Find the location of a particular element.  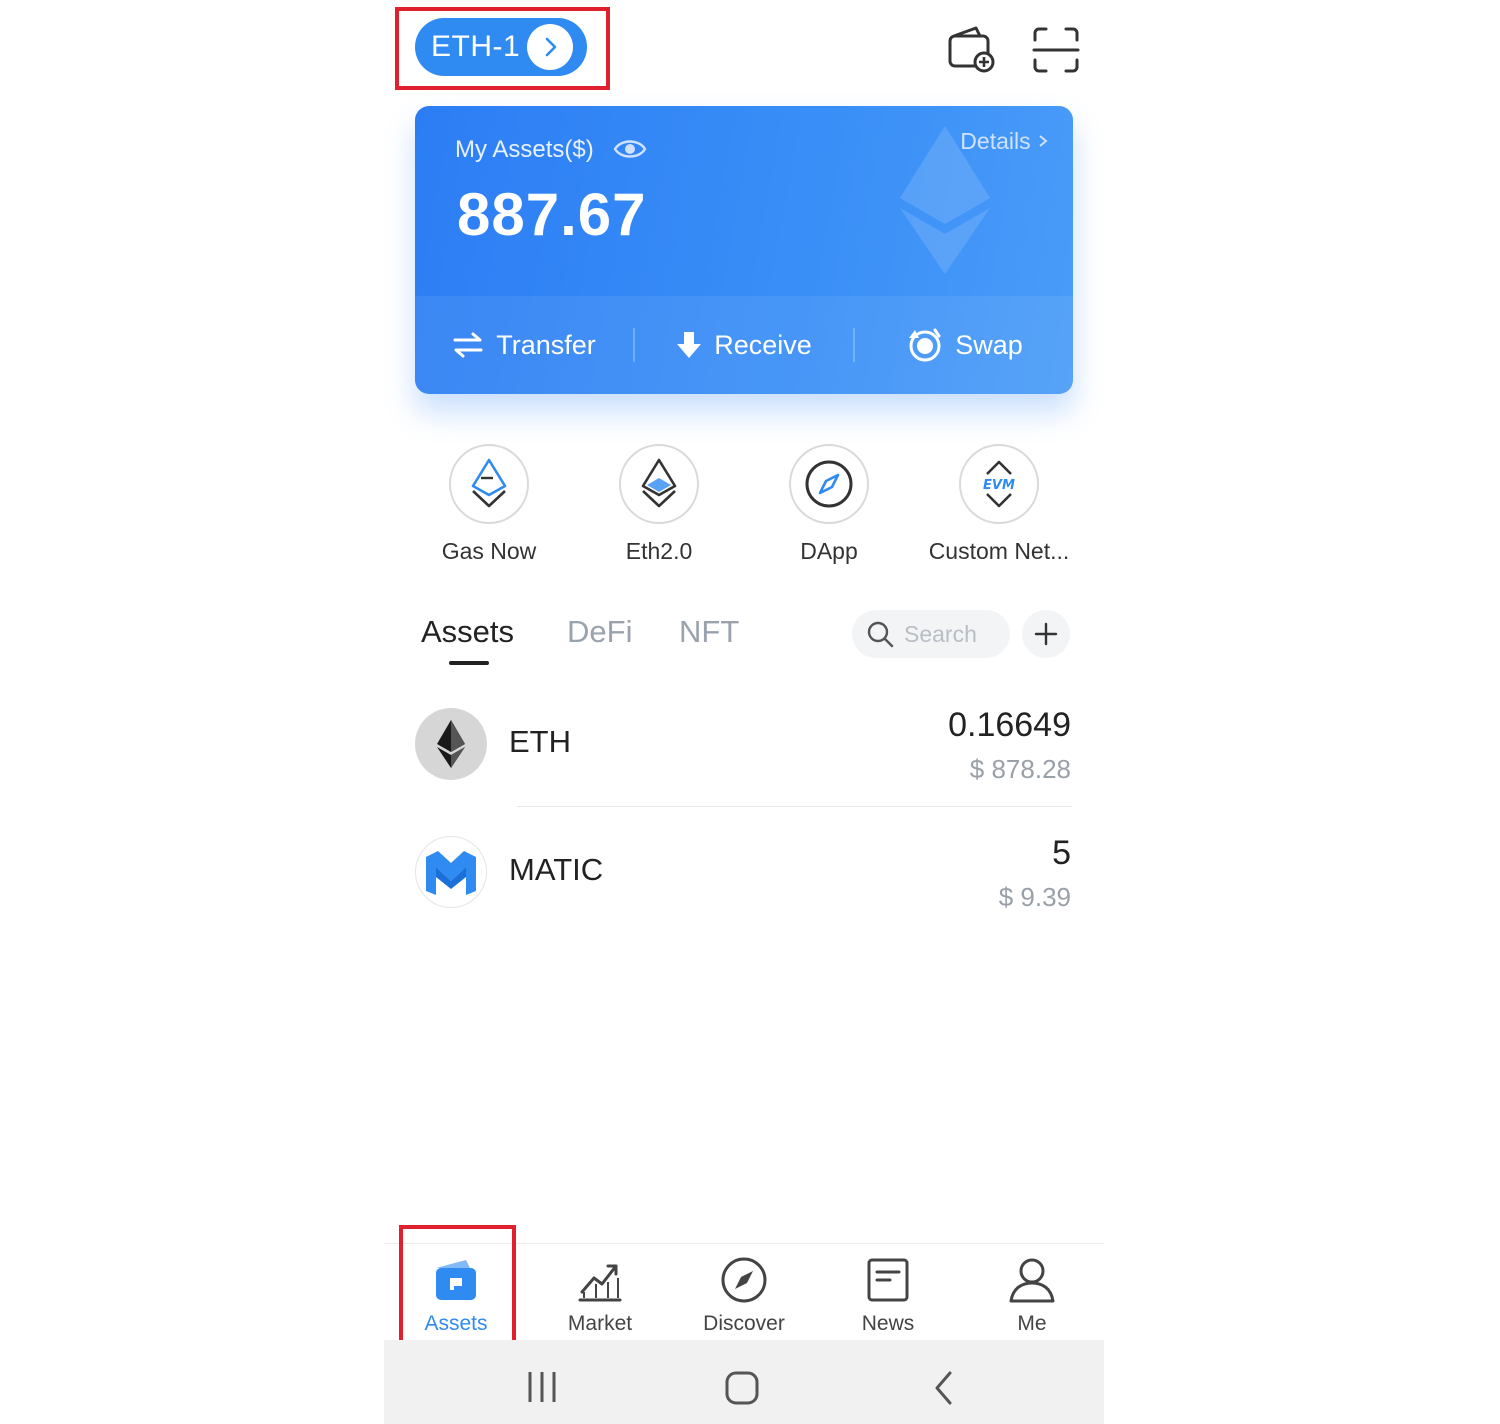

receive-label: Receive is located at coordinates (763, 344).